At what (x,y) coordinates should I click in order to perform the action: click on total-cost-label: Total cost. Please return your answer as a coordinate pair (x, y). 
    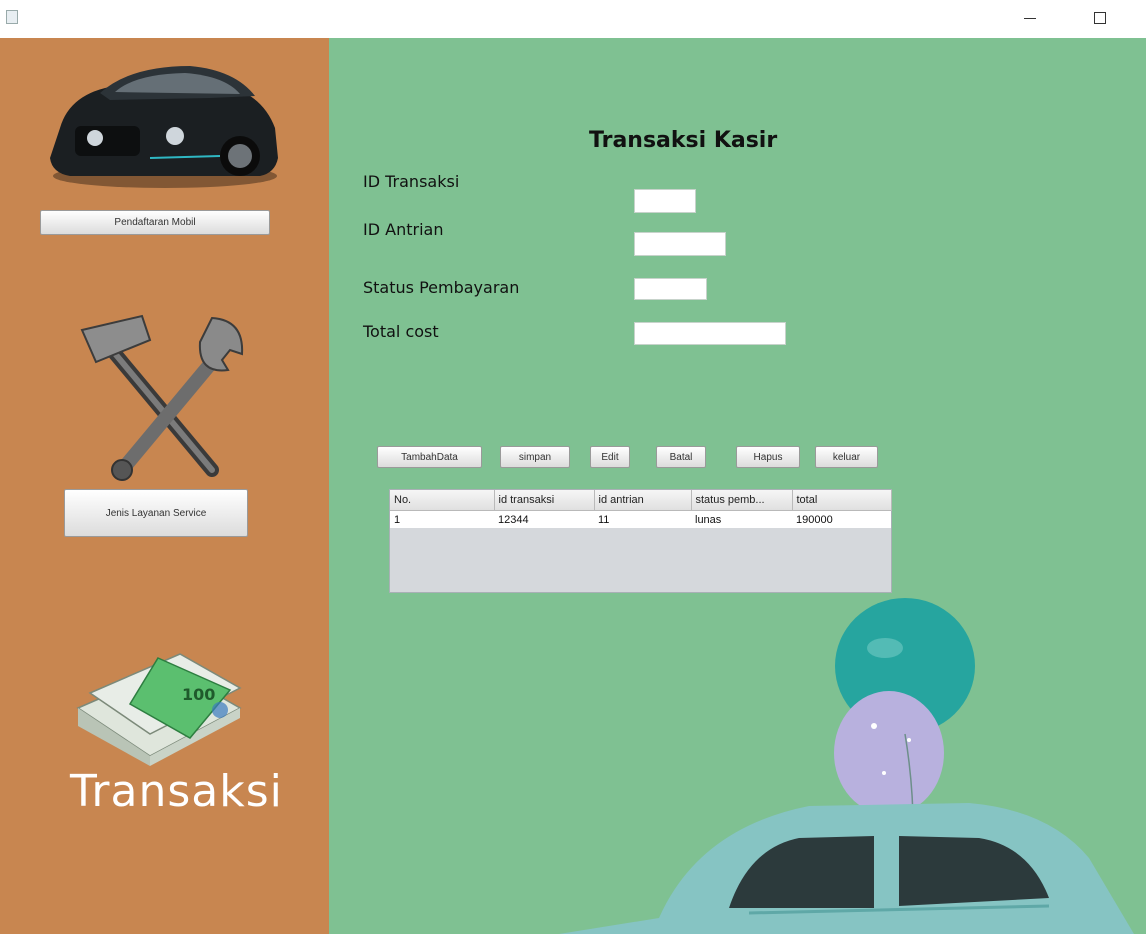
    Looking at the image, I should click on (401, 331).